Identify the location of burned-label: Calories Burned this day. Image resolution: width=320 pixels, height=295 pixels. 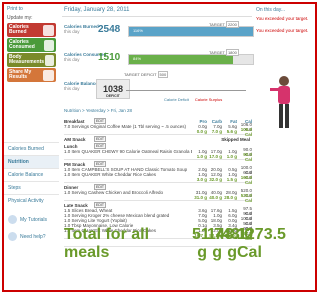
(81, 29).